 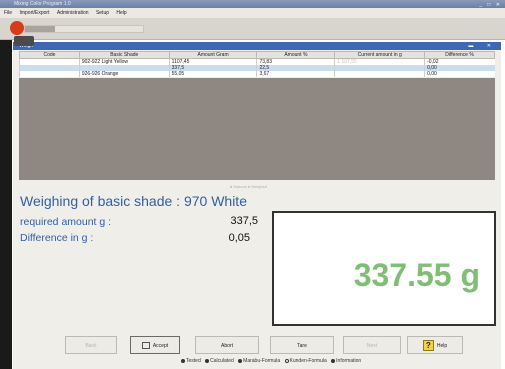 I want to click on help-button: ? Help, so click(x=435, y=345).